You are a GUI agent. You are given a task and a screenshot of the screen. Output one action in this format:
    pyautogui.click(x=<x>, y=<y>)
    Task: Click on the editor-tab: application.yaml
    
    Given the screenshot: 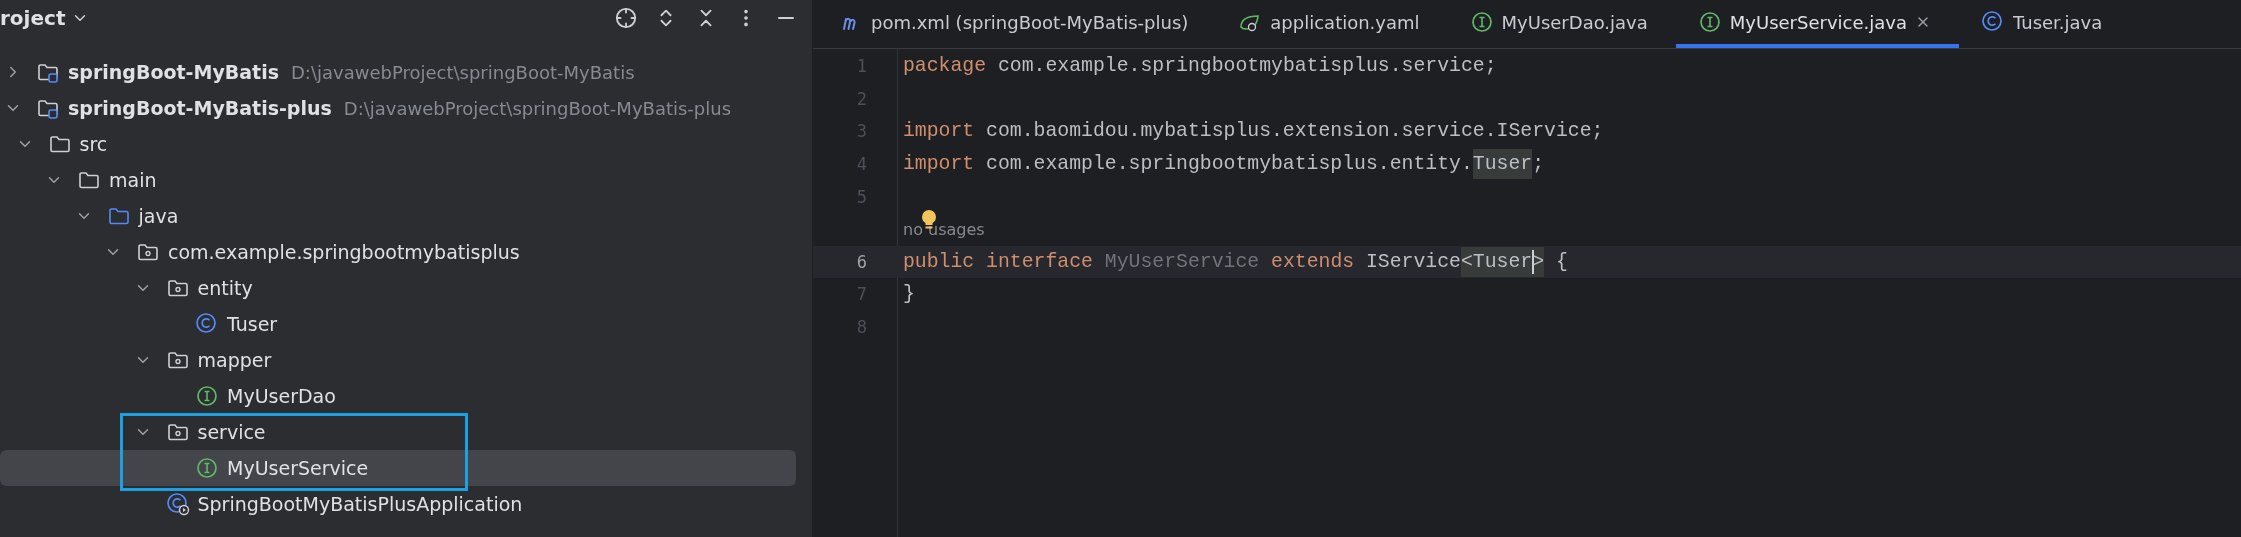 What is the action you would take?
    pyautogui.click(x=1332, y=24)
    